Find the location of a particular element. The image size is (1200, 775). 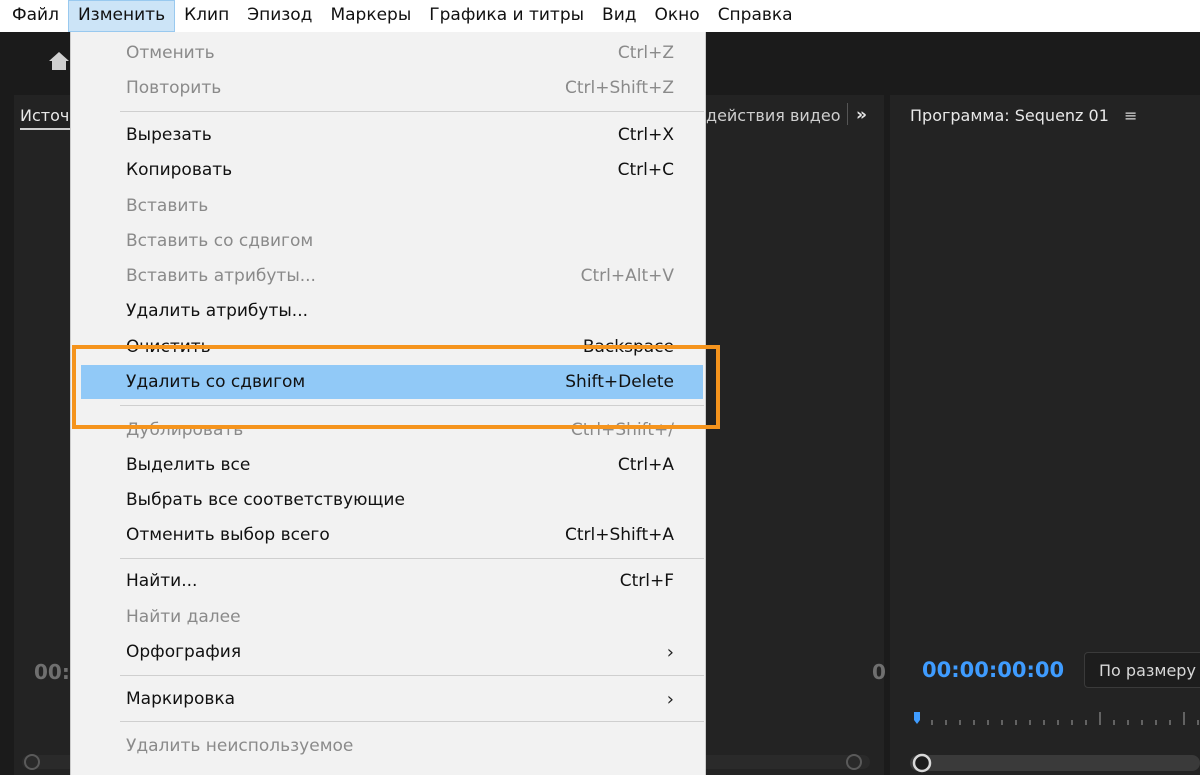

tab-video-effects: действия видео is located at coordinates (773, 115).